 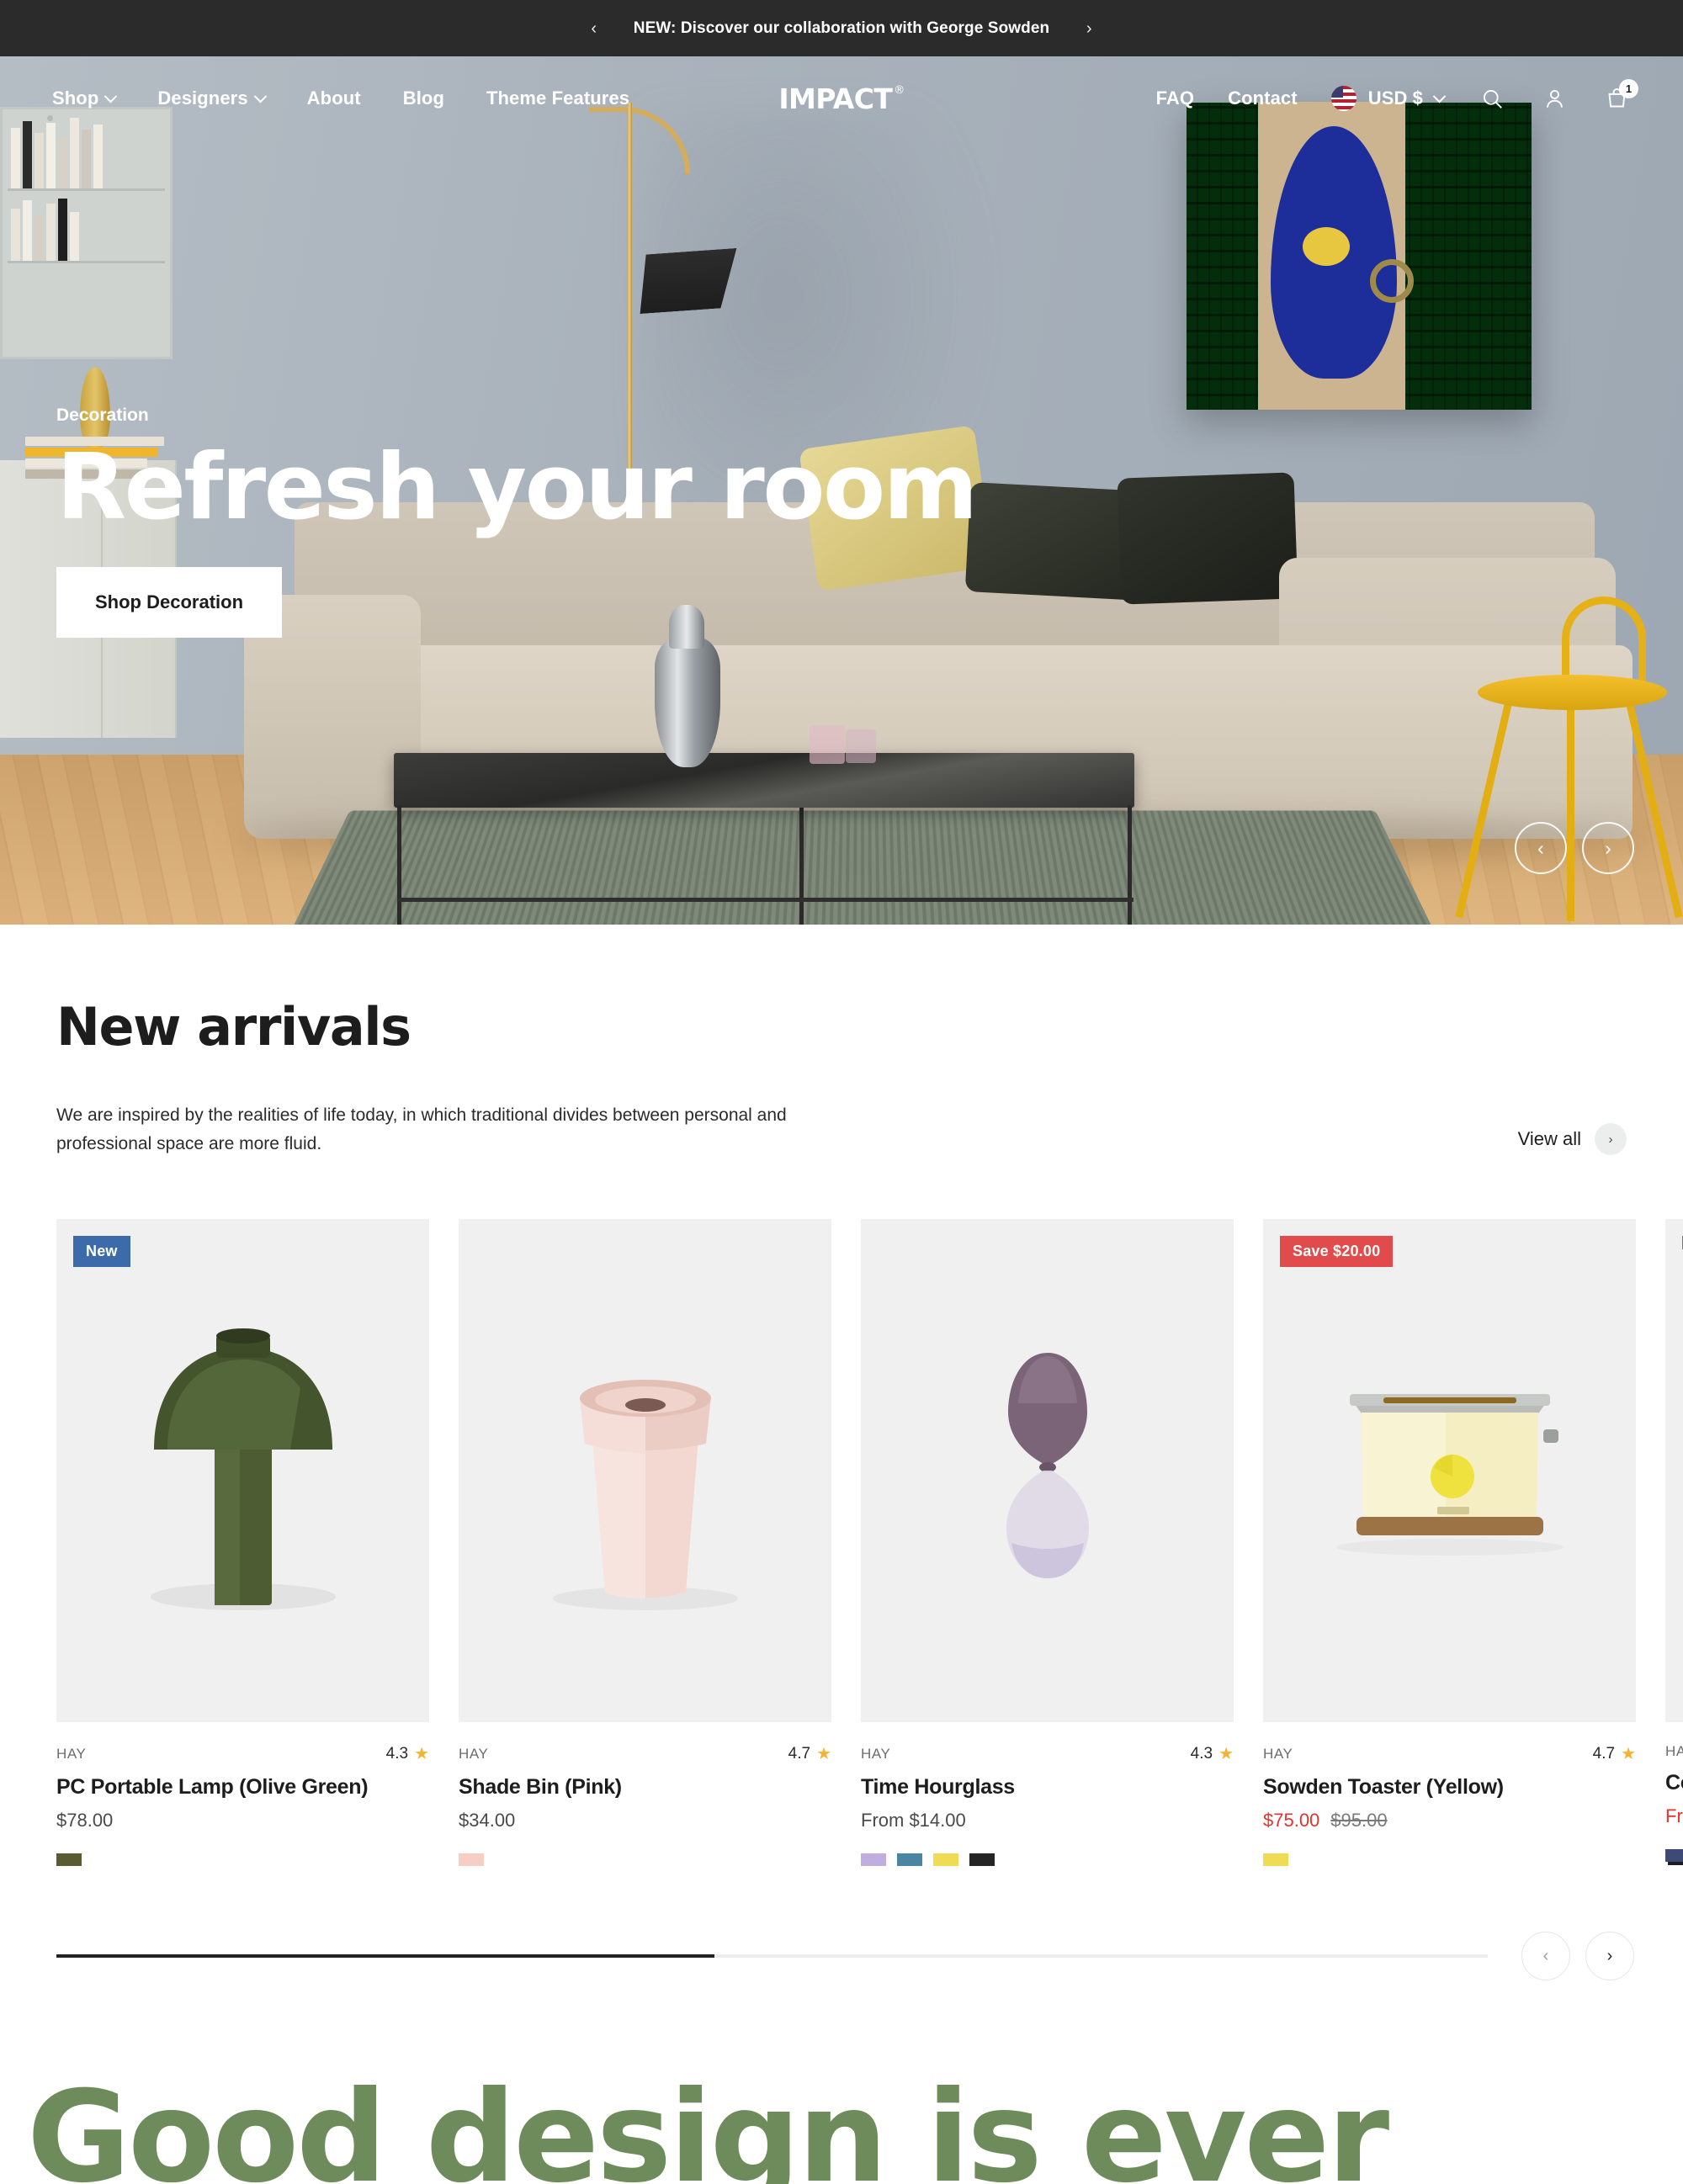 I want to click on nav-item-about: About, so click(x=334, y=98).